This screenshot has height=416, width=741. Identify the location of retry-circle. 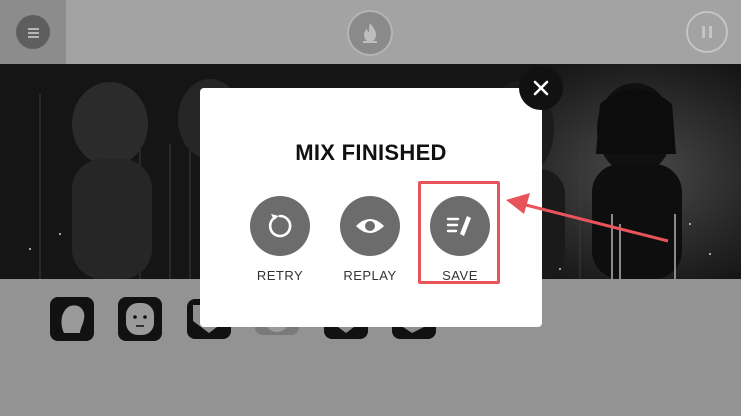
(280, 226).